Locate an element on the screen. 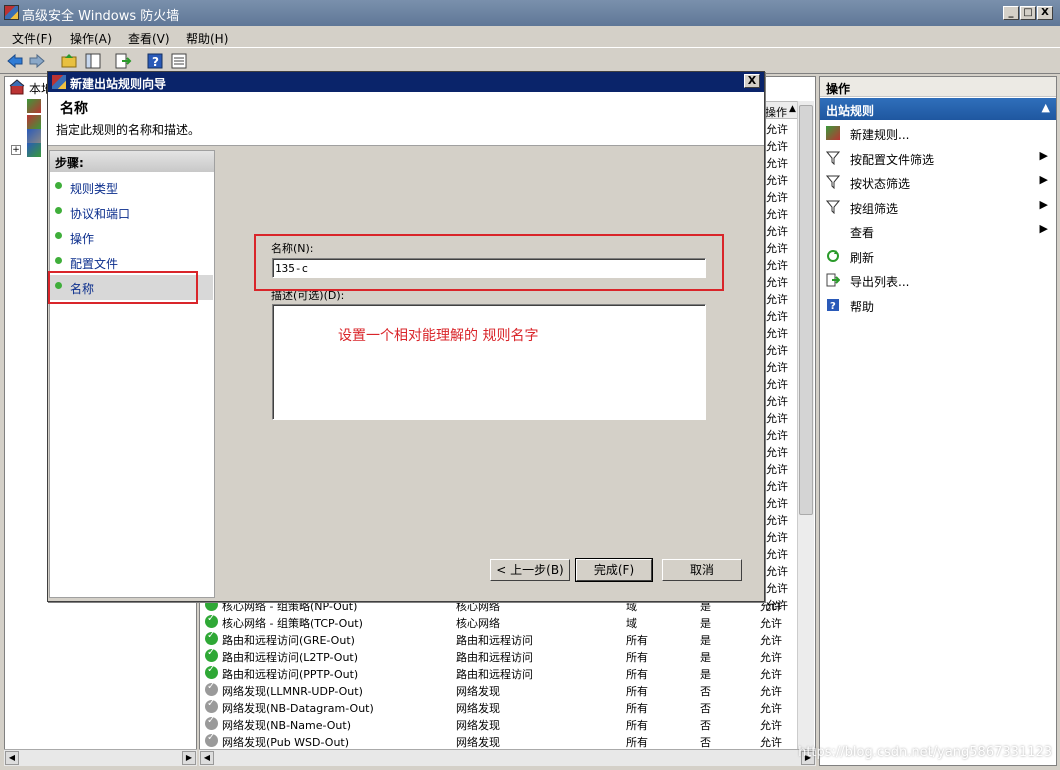 Image resolution: width=1060 pixels, height=770 pixels. rule-name-cell: 网络发现(NB-Name-Out) is located at coordinates (286, 725).